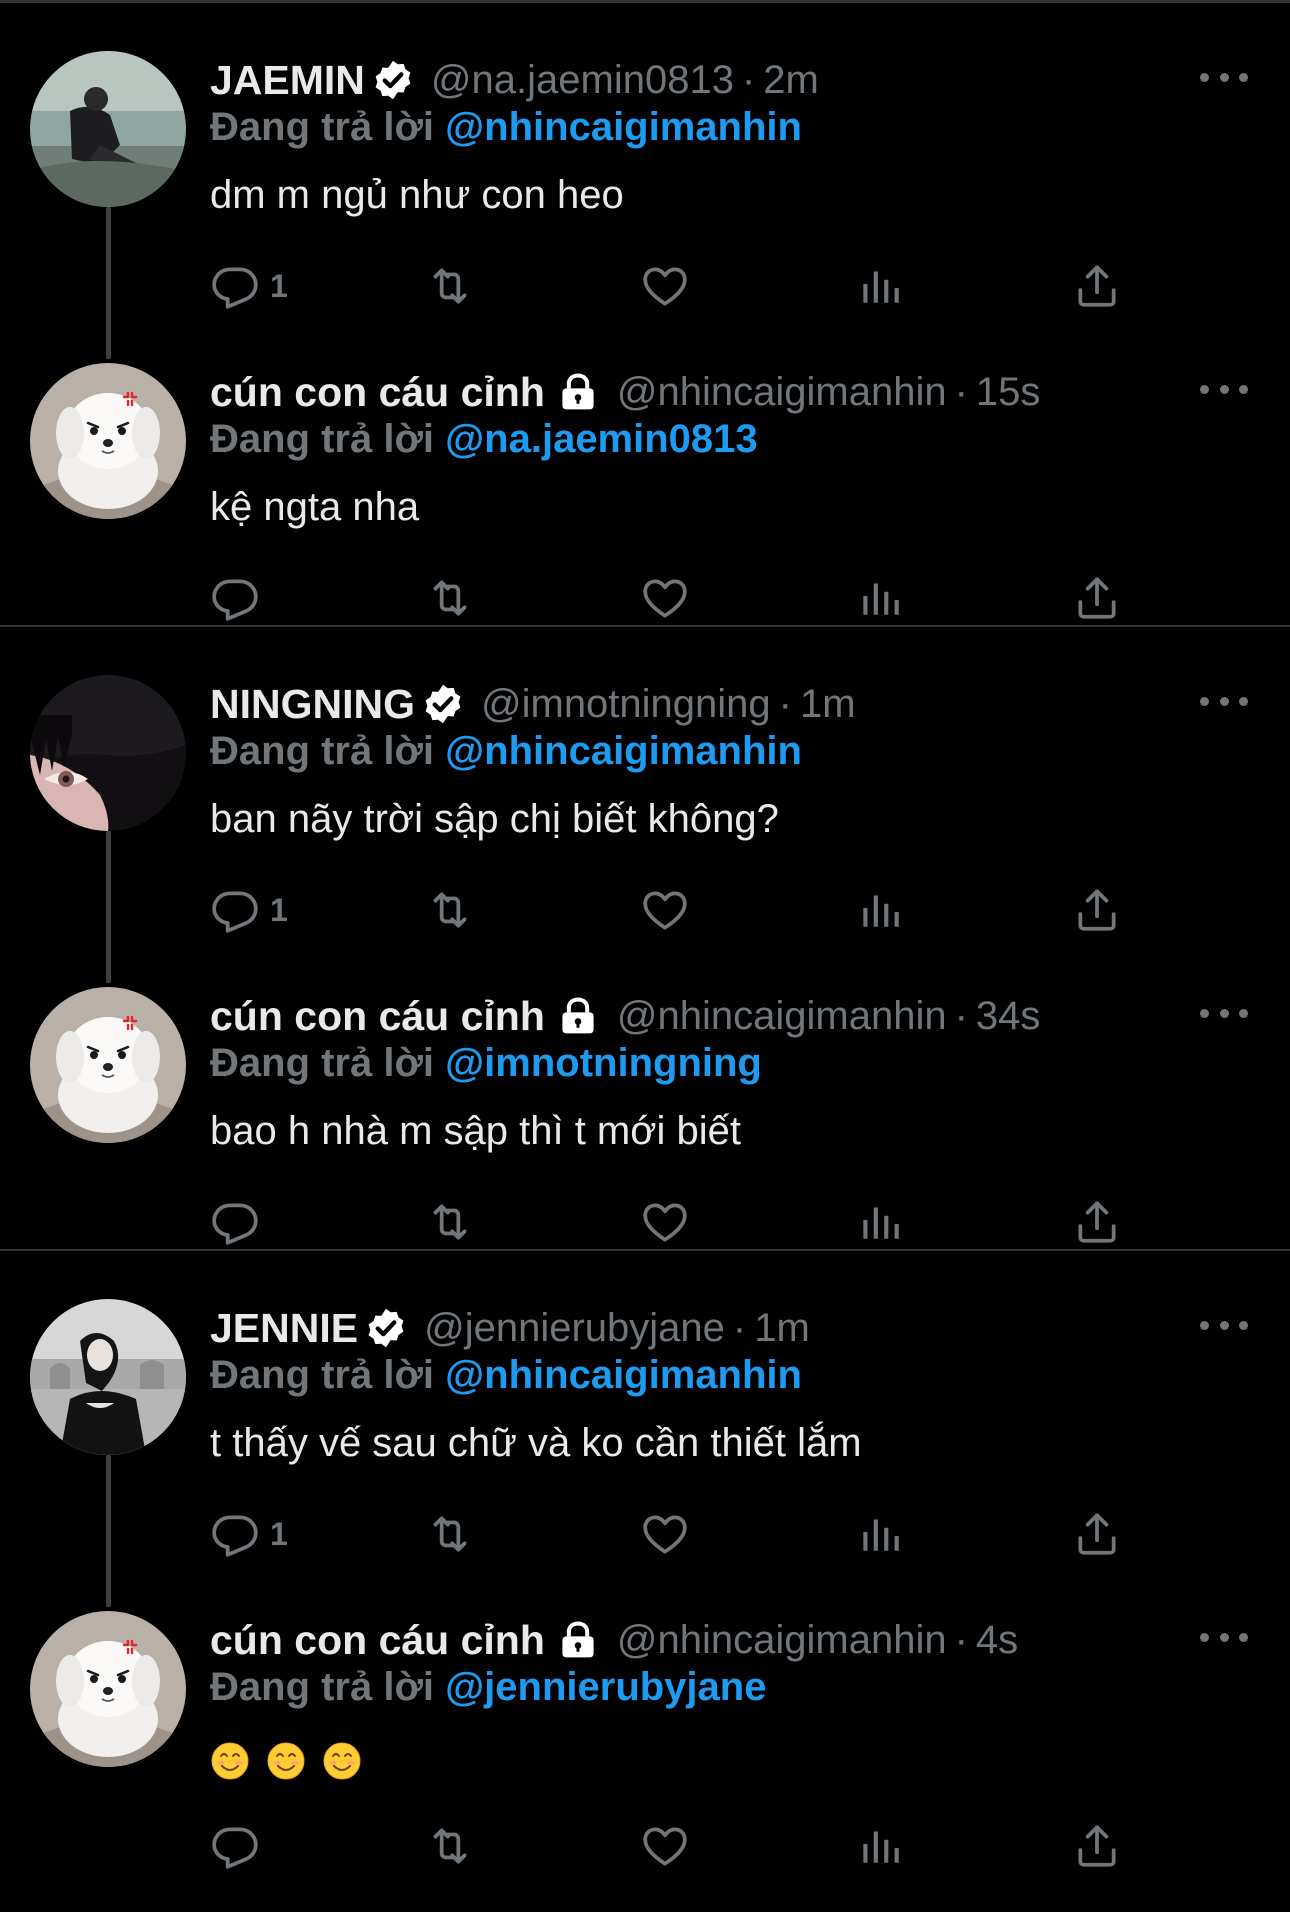 The width and height of the screenshot is (1290, 1912). I want to click on replying-to-label: Đang trả lời, so click(322, 127).